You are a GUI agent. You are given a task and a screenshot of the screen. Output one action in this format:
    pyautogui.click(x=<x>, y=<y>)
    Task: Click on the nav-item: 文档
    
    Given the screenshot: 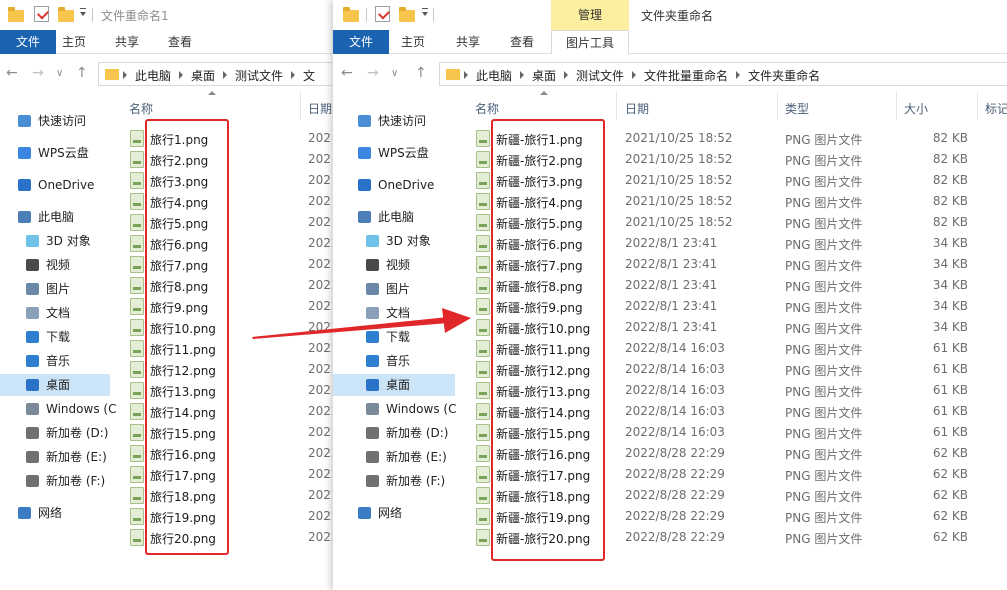 What is the action you would take?
    pyautogui.click(x=55, y=313)
    